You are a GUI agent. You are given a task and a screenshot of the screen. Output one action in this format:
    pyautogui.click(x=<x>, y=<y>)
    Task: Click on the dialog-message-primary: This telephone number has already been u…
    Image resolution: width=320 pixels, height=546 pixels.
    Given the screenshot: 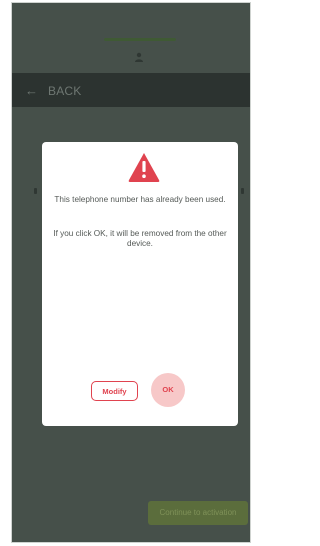 What is the action you would take?
    pyautogui.click(x=140, y=199)
    